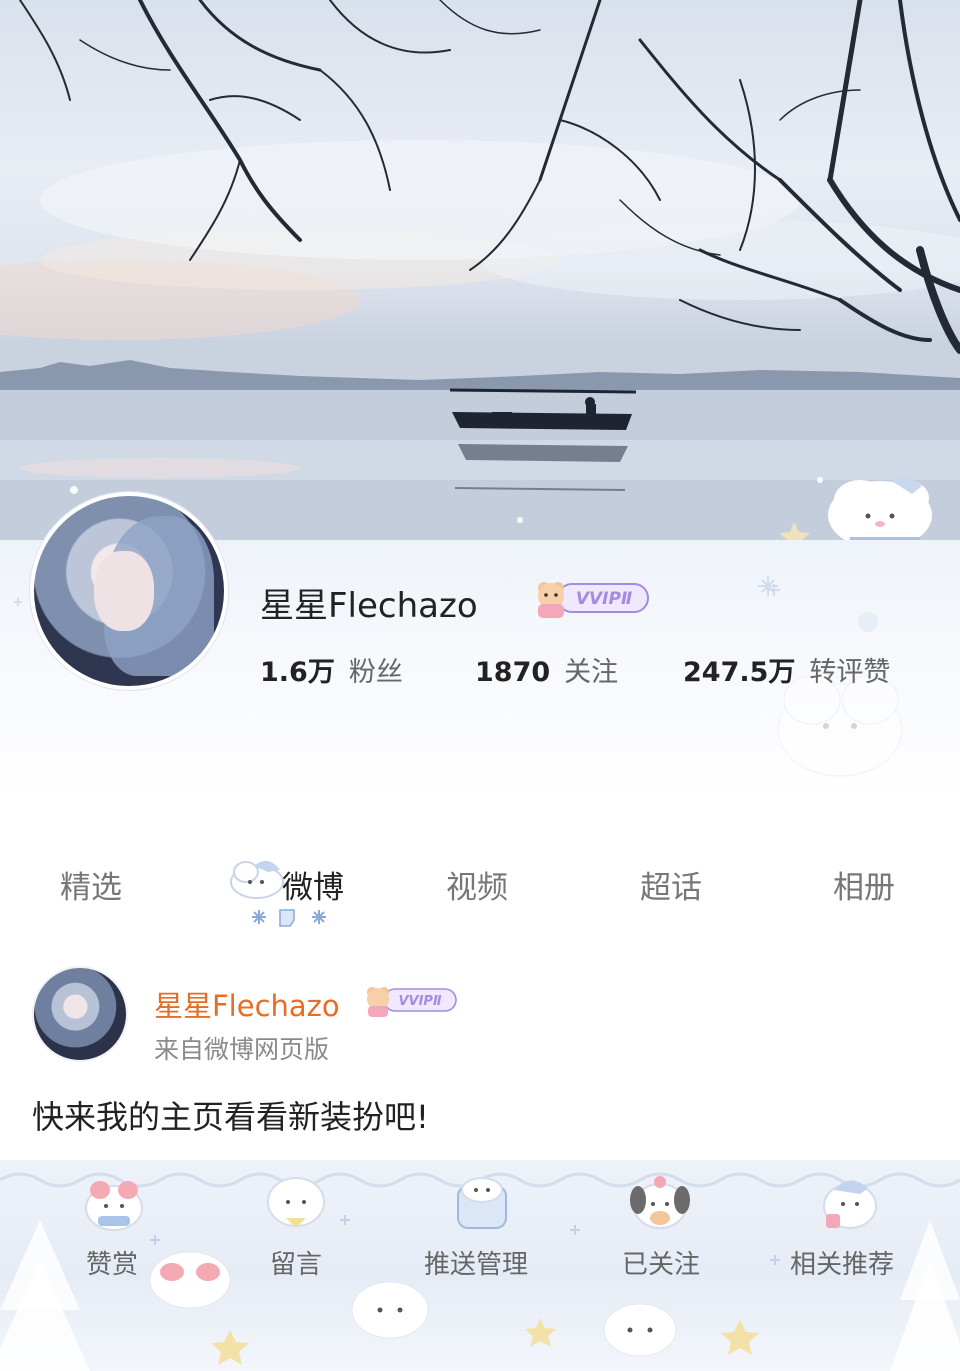 This screenshot has height=1371, width=960. What do you see at coordinates (296, 1262) in the screenshot?
I see `bottom-comment: 留言` at bounding box center [296, 1262].